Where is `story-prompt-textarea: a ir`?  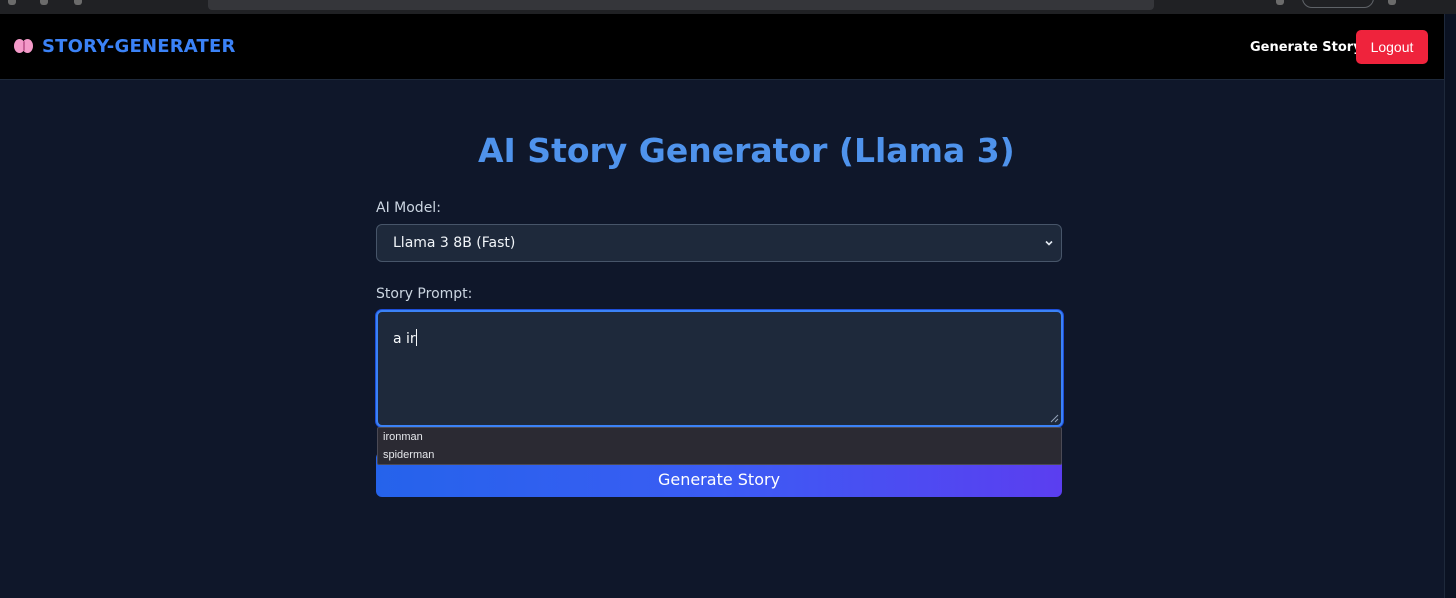
story-prompt-textarea: a ir is located at coordinates (719, 368).